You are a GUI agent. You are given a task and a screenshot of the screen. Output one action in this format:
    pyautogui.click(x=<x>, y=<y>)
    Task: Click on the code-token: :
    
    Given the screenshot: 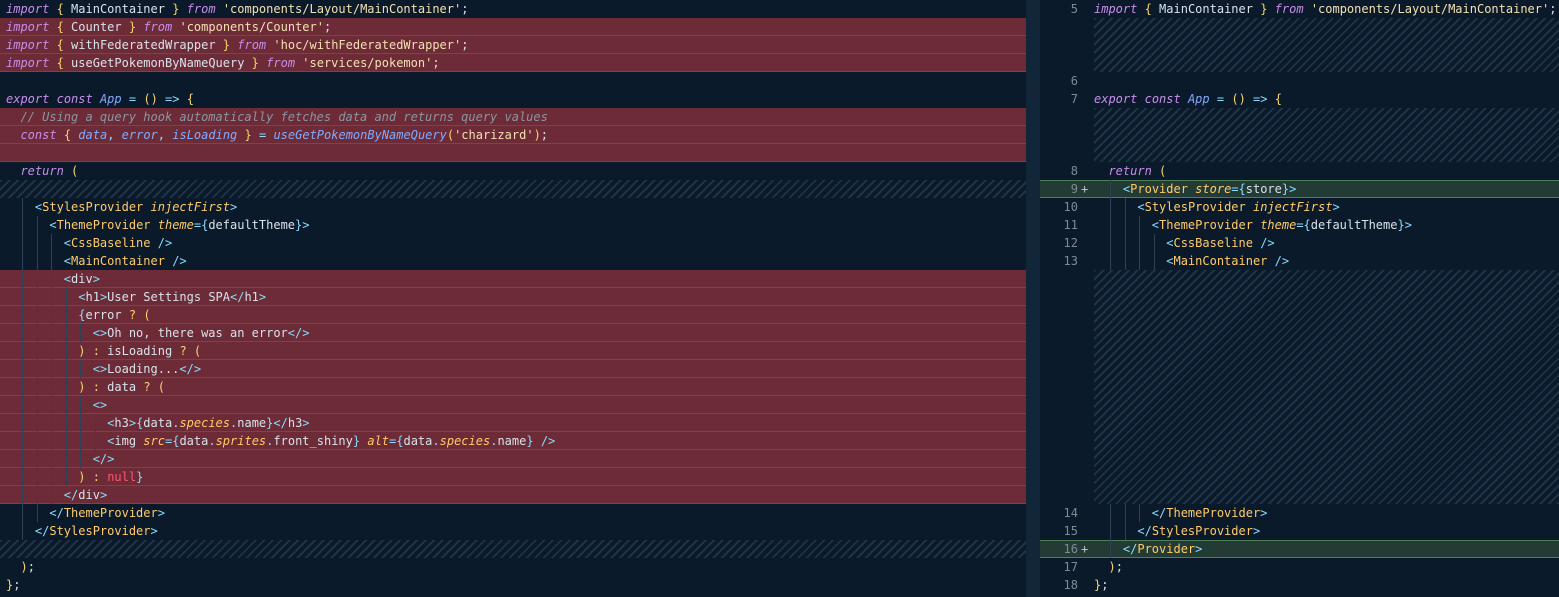 What is the action you would take?
    pyautogui.click(x=96, y=477)
    